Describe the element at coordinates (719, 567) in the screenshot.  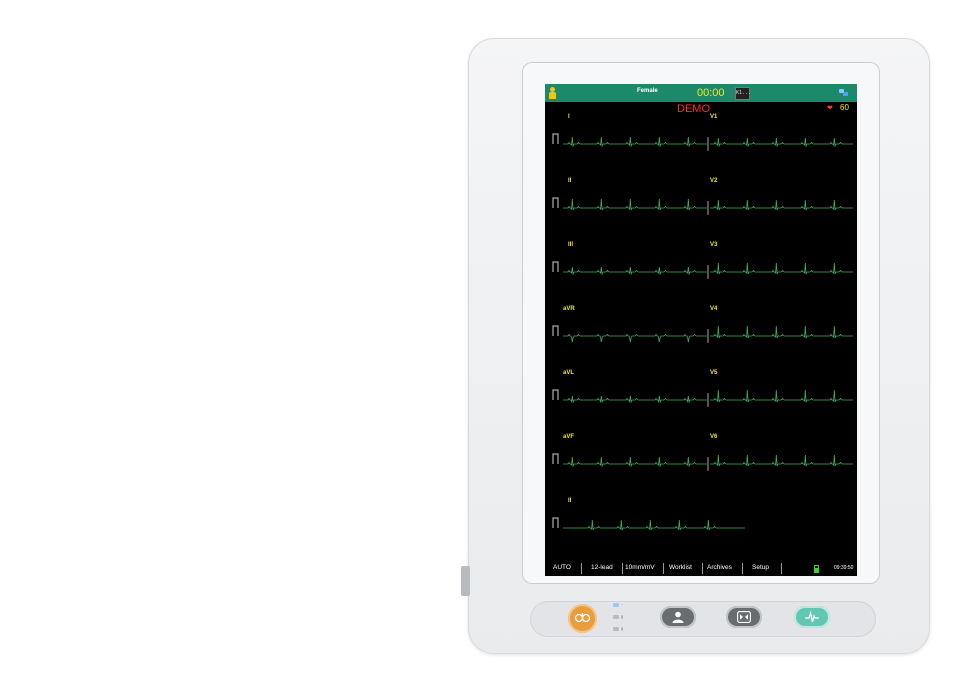
I see `menu-archives: Archives` at that location.